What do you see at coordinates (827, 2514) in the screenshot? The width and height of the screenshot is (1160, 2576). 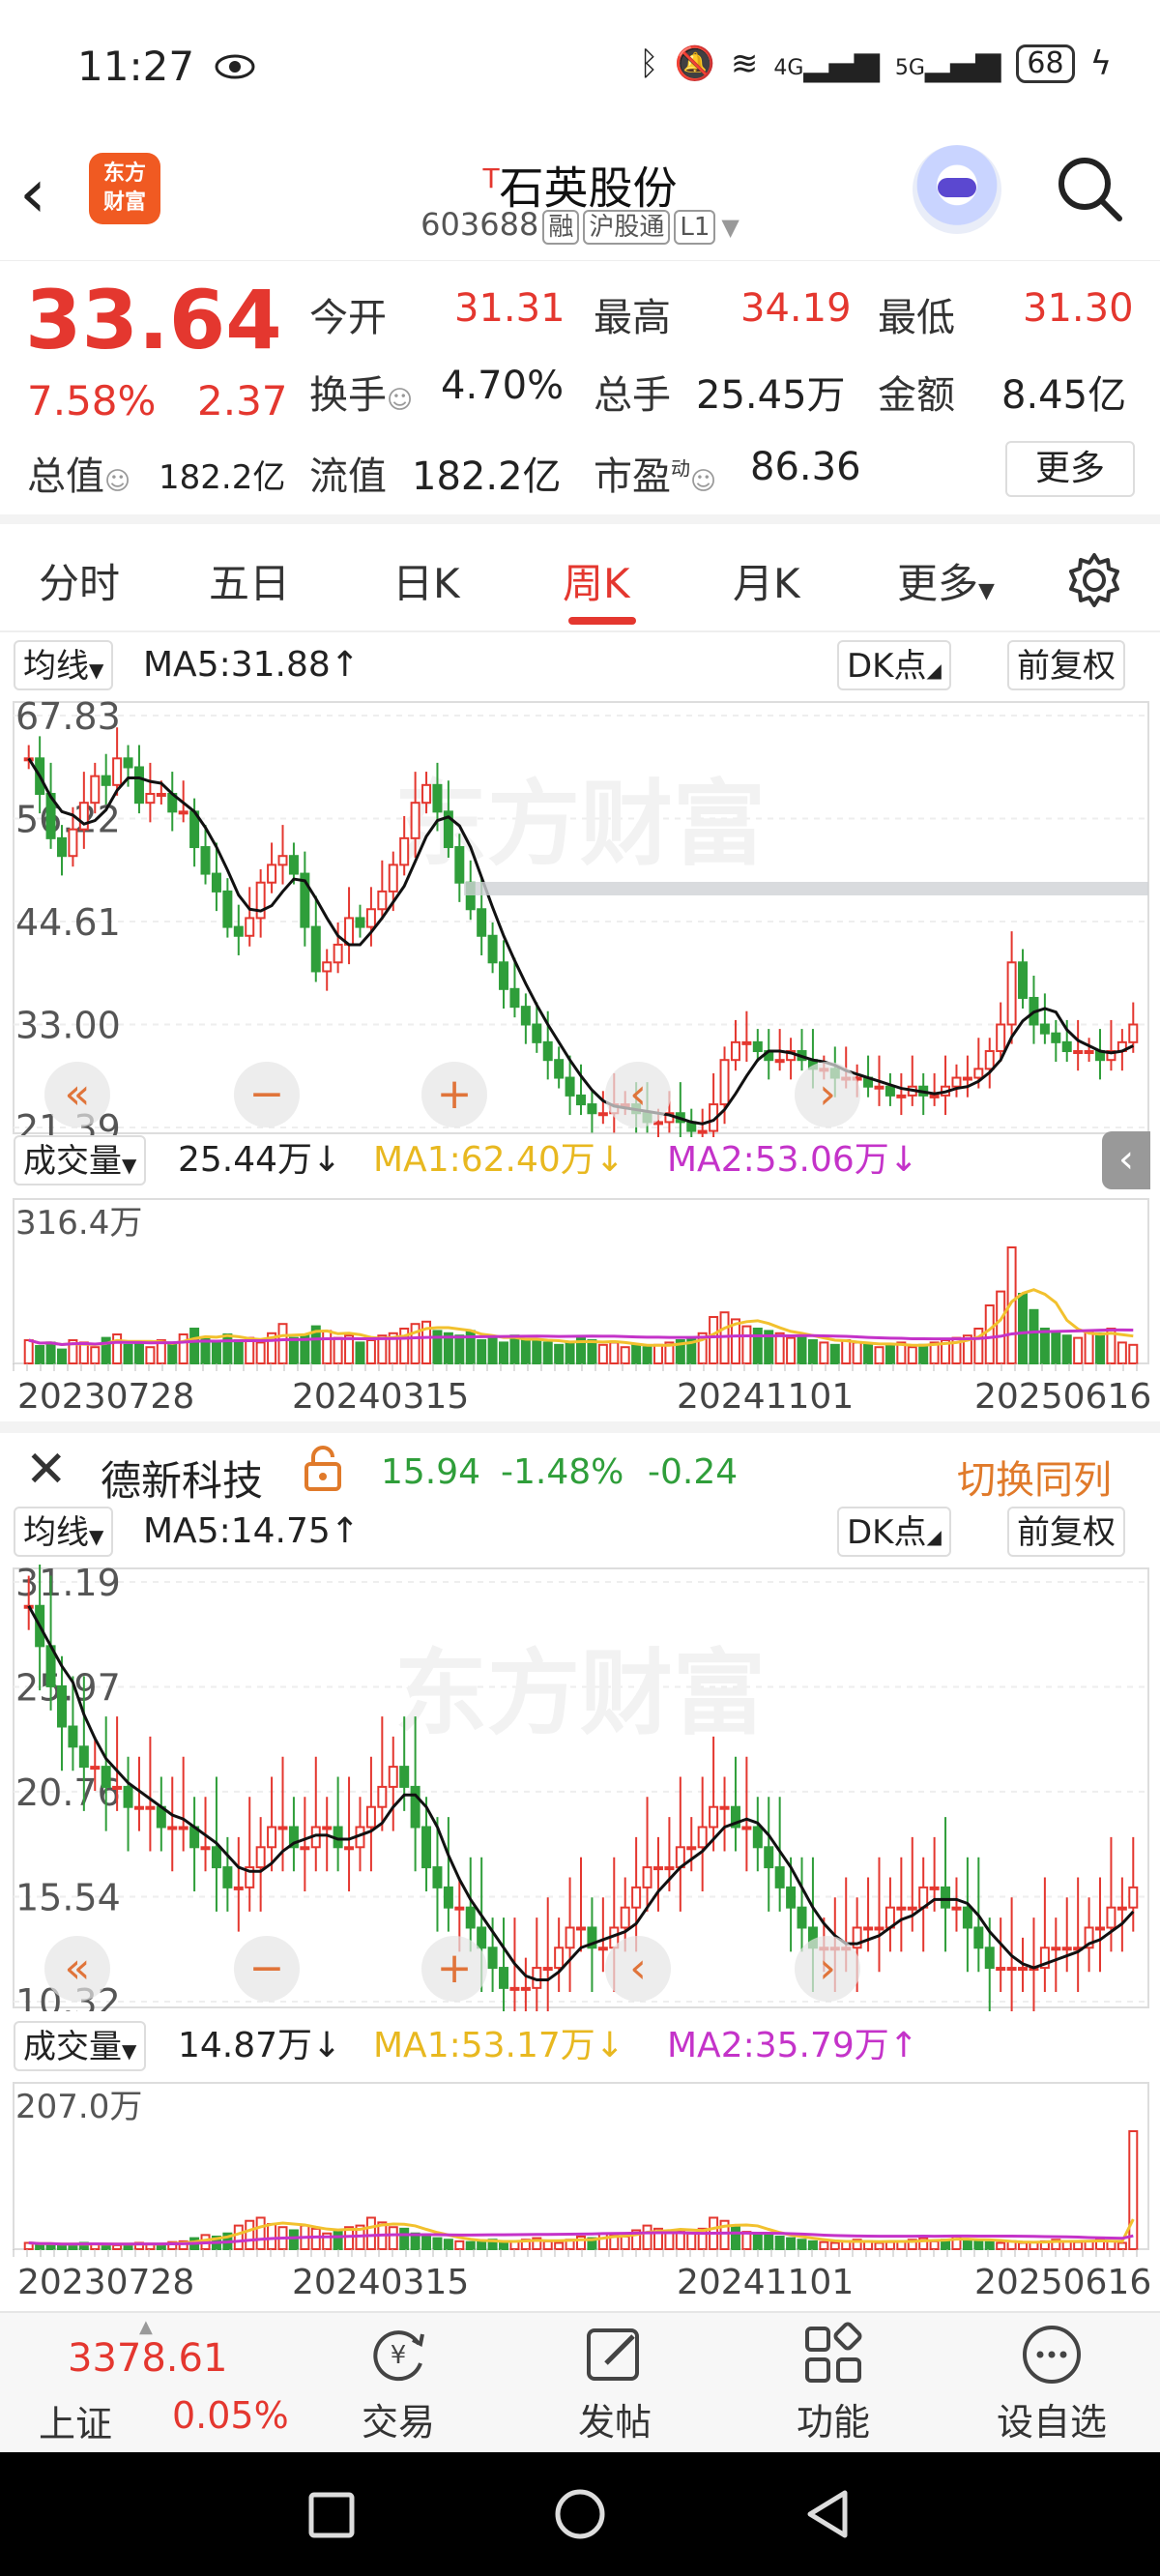 I see `back-nav-icon` at bounding box center [827, 2514].